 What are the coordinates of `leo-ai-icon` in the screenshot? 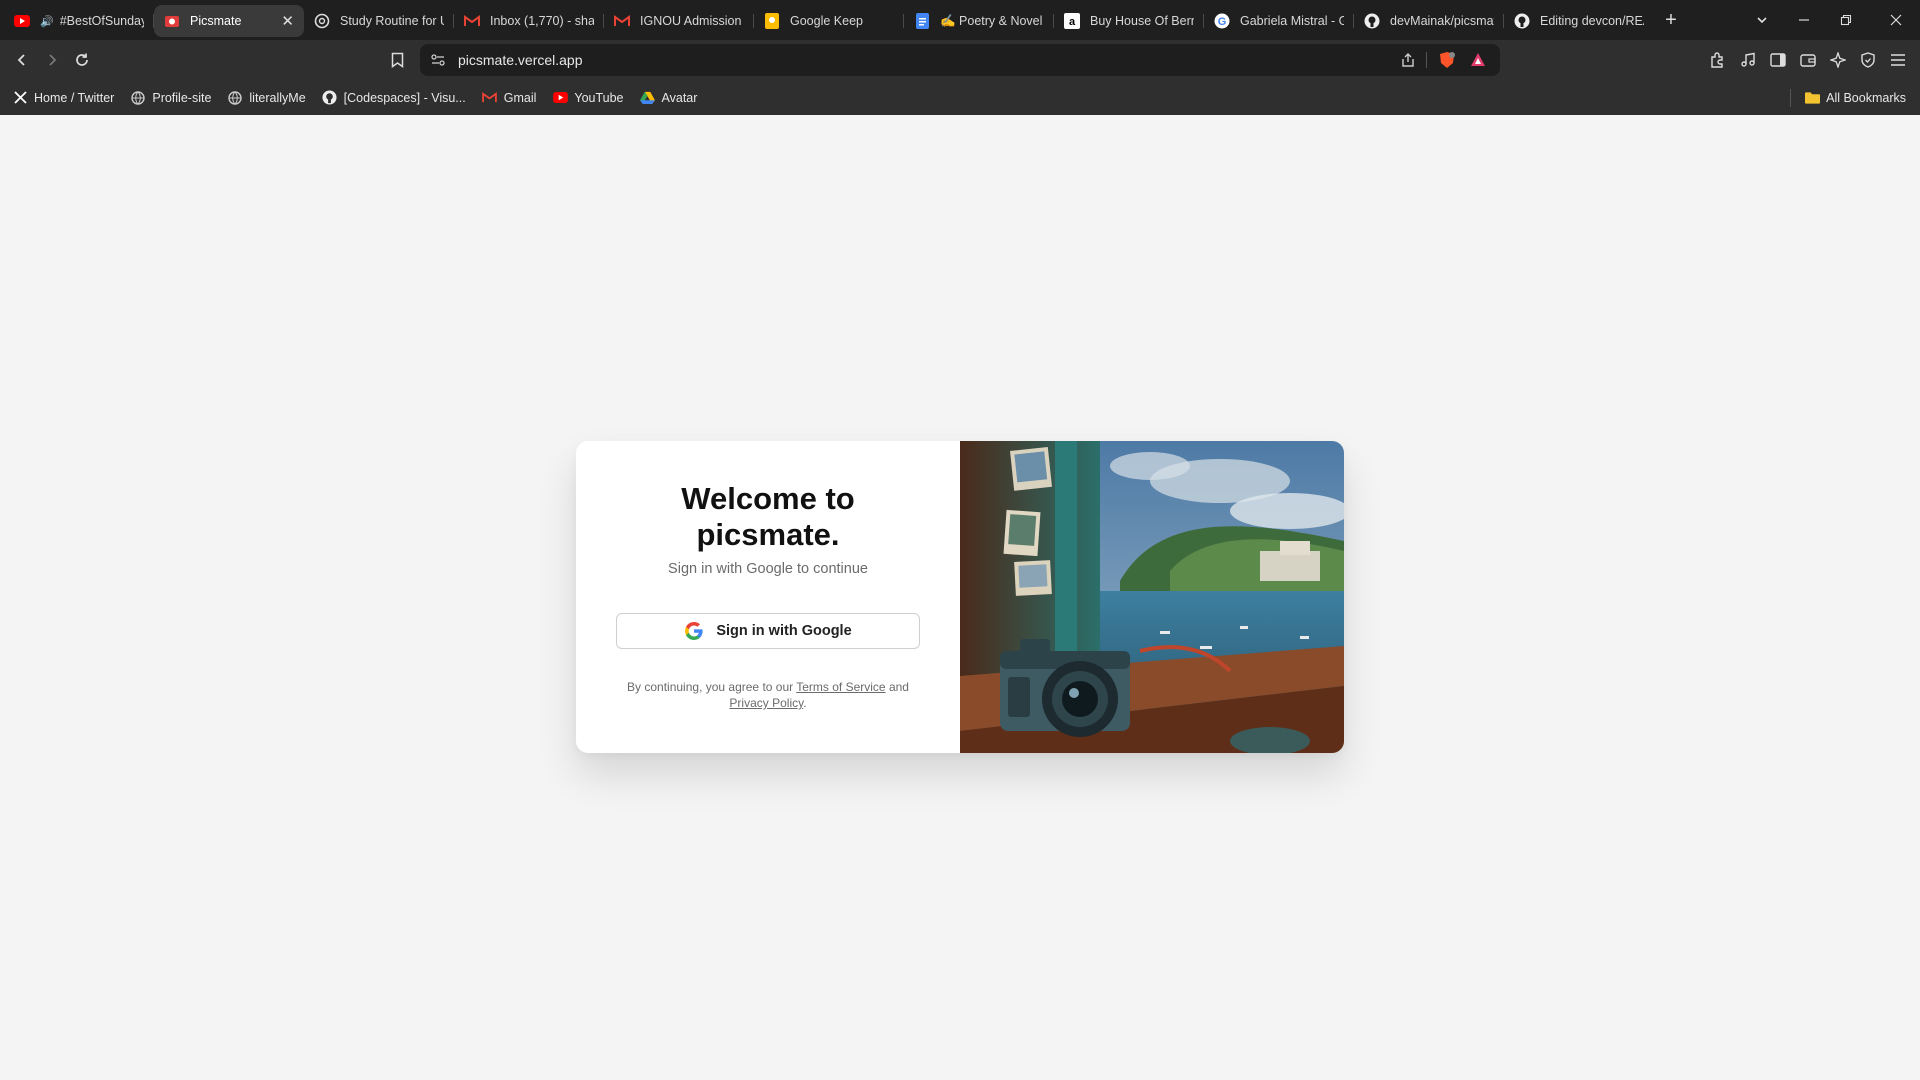 It's located at (1838, 60).